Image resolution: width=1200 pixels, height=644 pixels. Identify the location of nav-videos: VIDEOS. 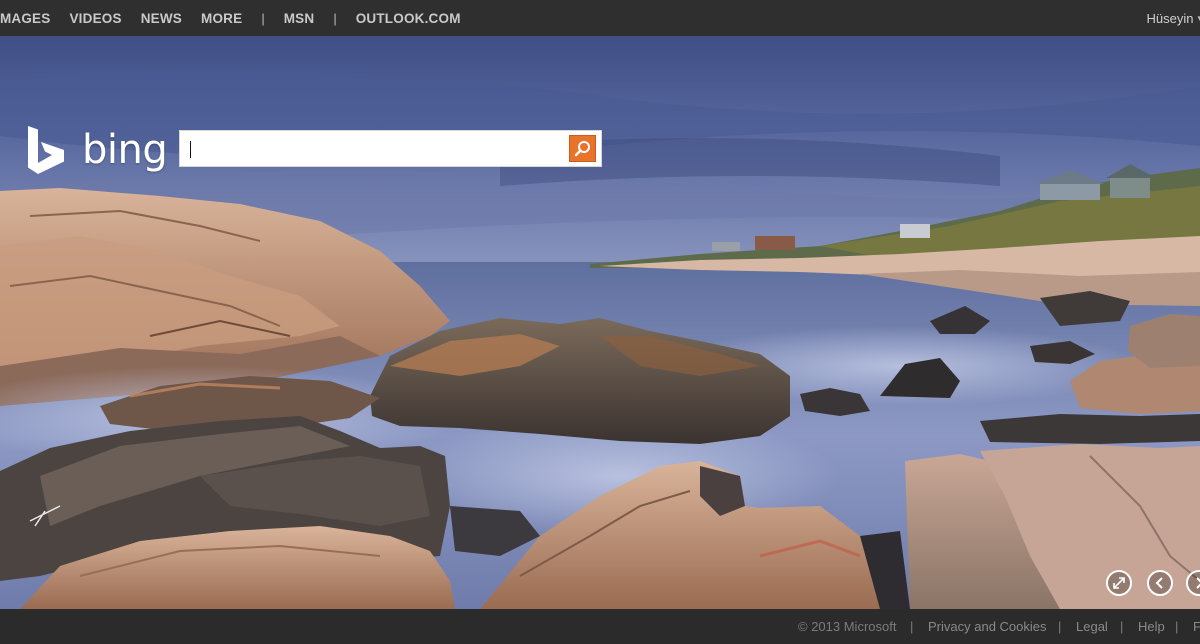
(95, 18).